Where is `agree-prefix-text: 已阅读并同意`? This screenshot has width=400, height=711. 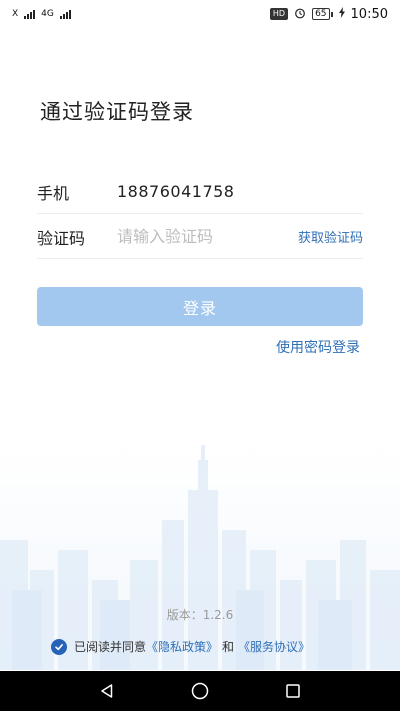 agree-prefix-text: 已阅读并同意 is located at coordinates (110, 647).